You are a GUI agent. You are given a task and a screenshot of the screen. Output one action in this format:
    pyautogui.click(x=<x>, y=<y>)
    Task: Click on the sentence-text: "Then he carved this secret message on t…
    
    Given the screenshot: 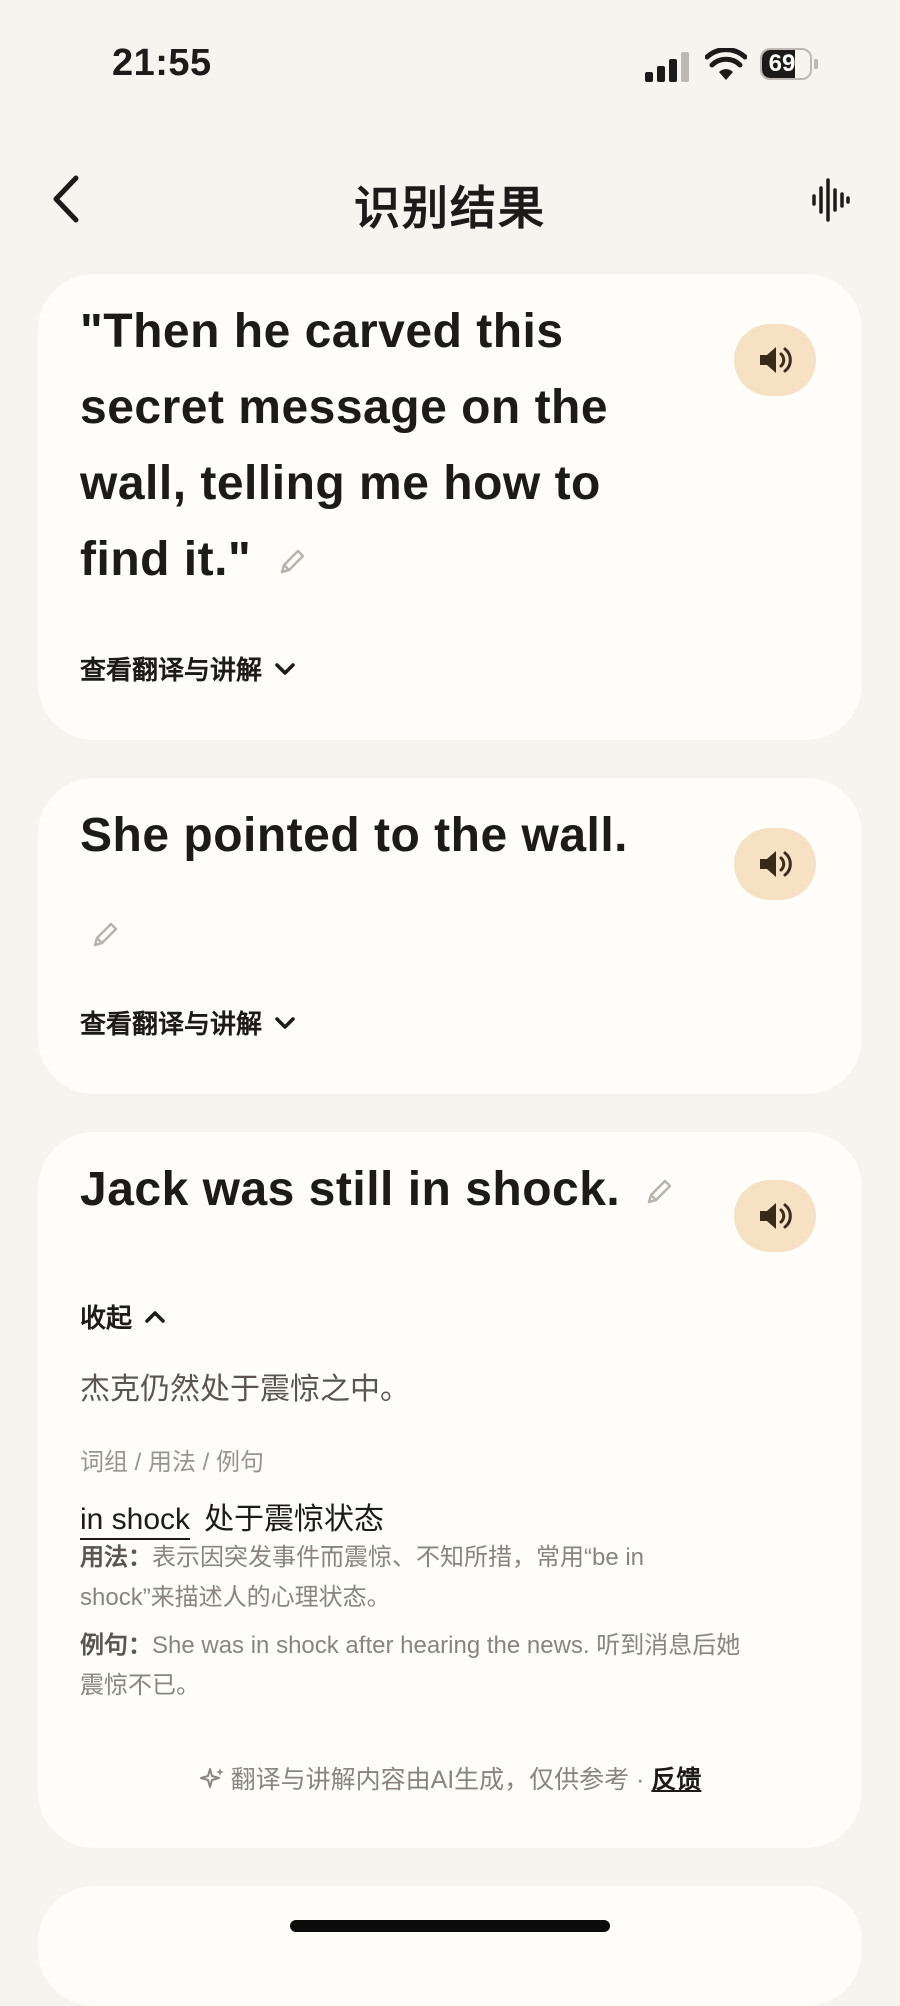 What is the action you would take?
    pyautogui.click(x=344, y=446)
    